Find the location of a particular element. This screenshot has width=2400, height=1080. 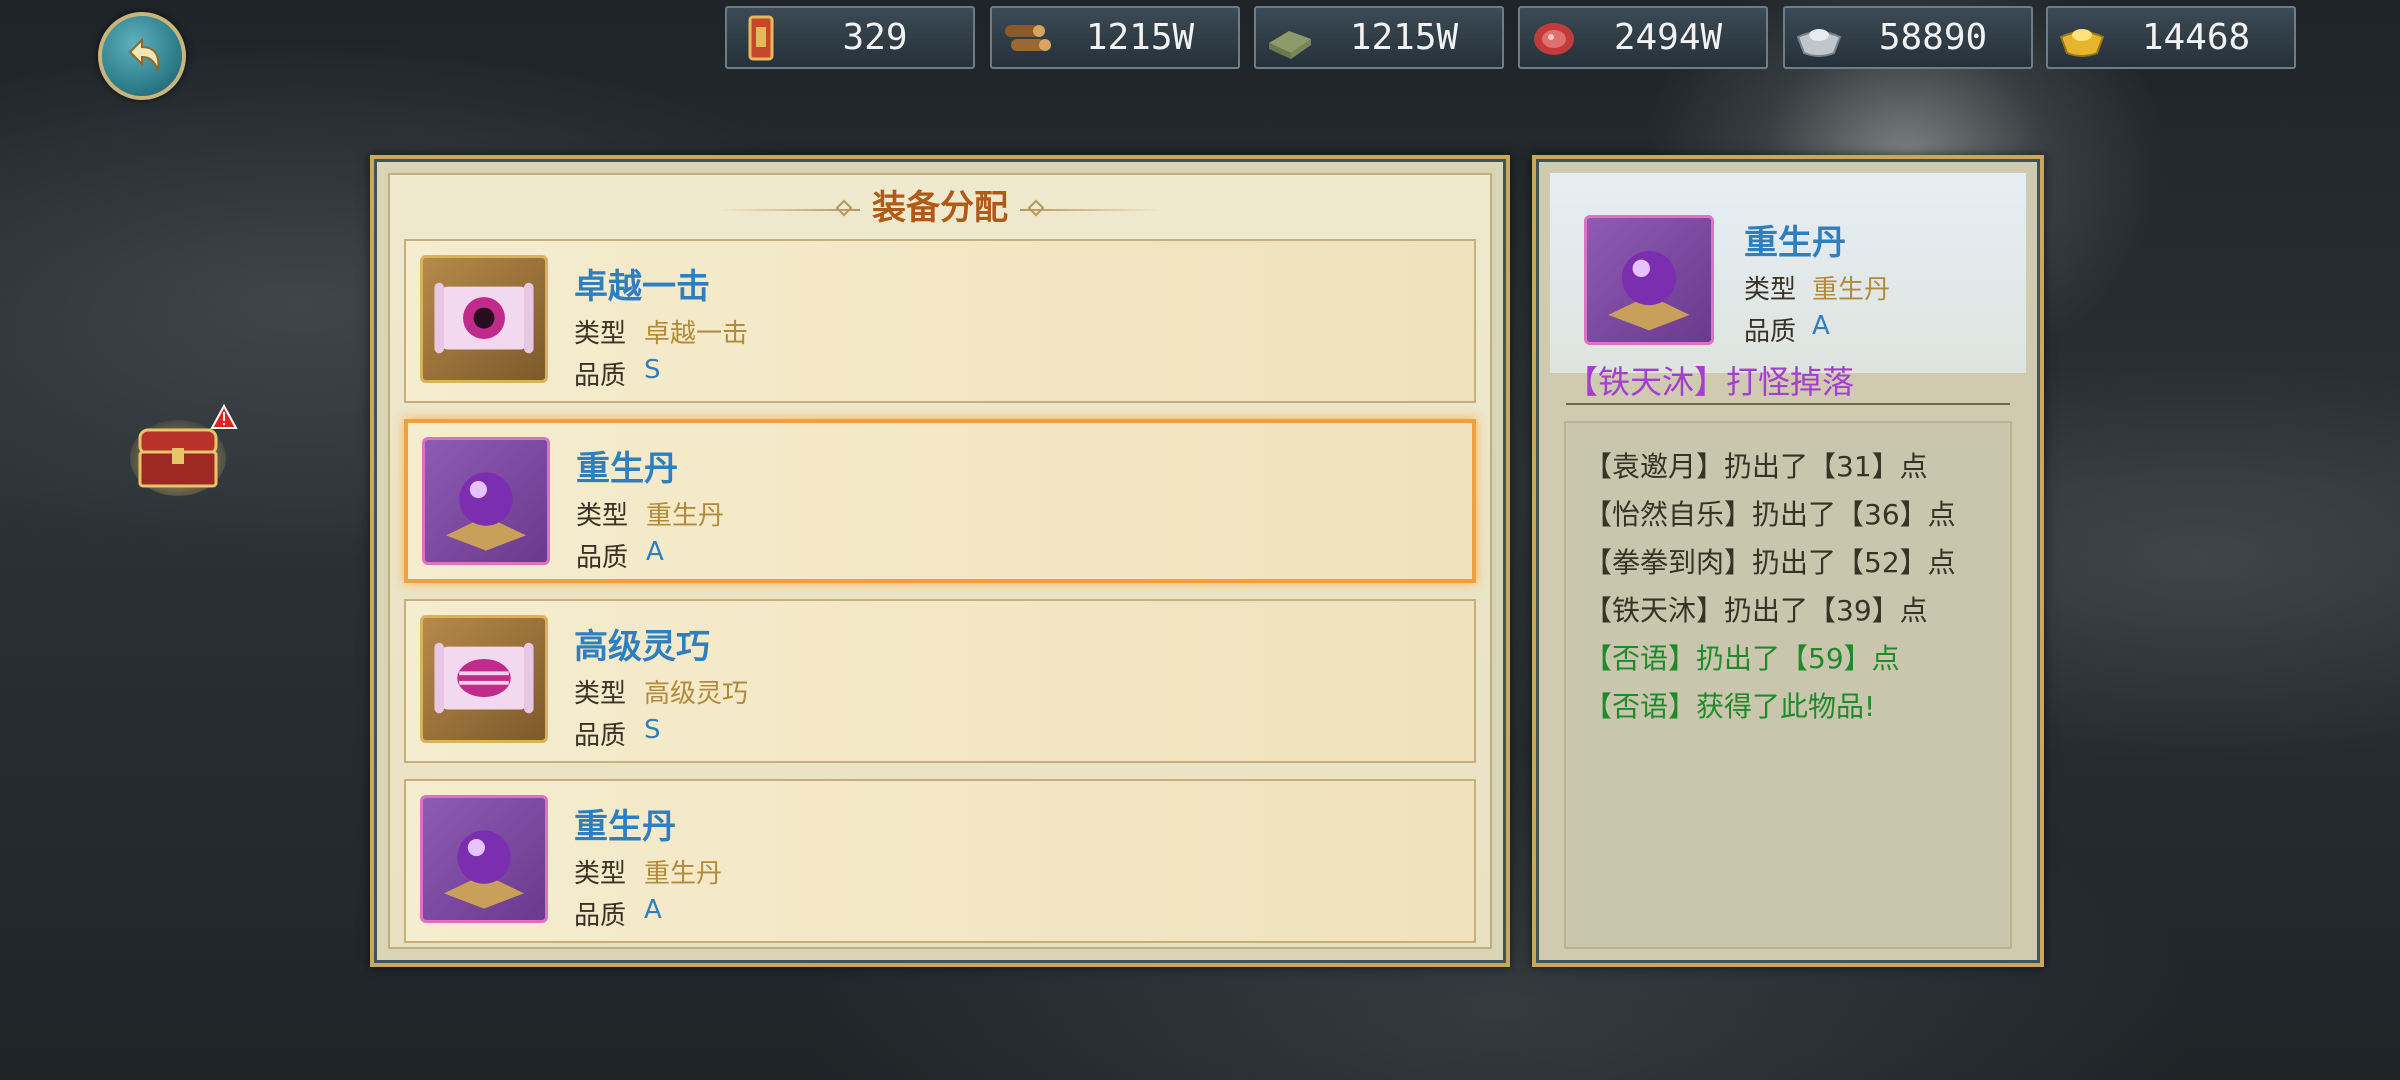

detail-header: 重生丹 类型 重生丹 品质 A is located at coordinates (1788, 273).